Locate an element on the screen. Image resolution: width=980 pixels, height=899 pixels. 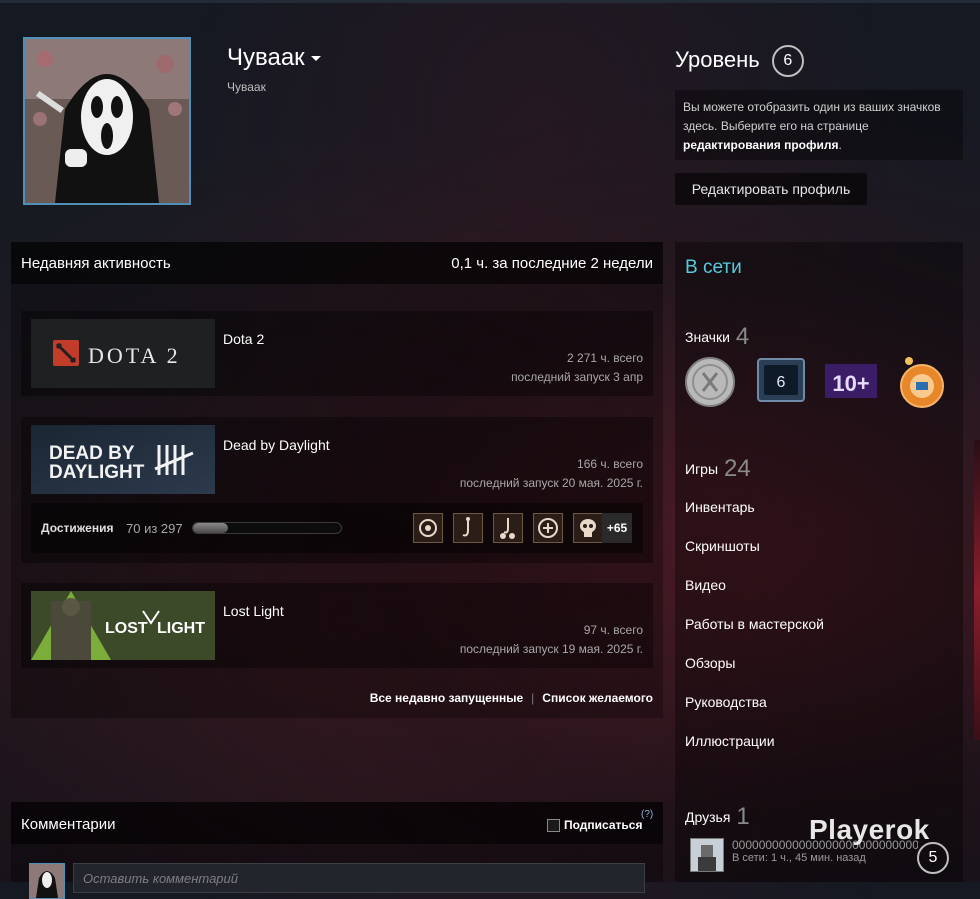
game-hours: 97 ч. всего is located at coordinates (613, 630).